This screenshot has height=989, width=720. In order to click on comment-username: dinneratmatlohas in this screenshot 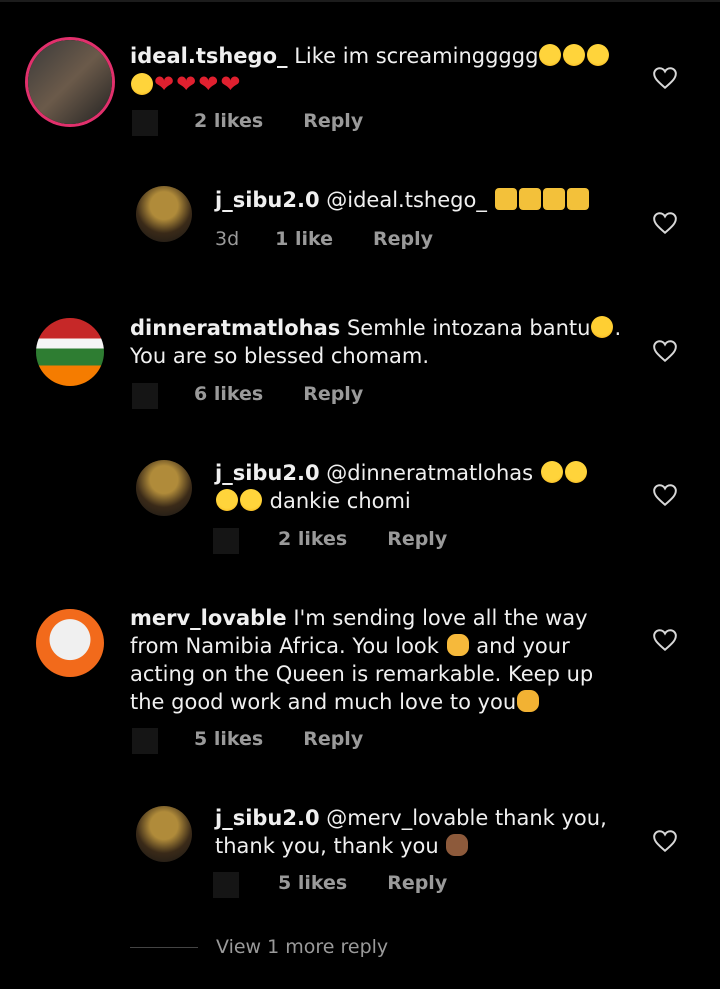, I will do `click(235, 328)`.